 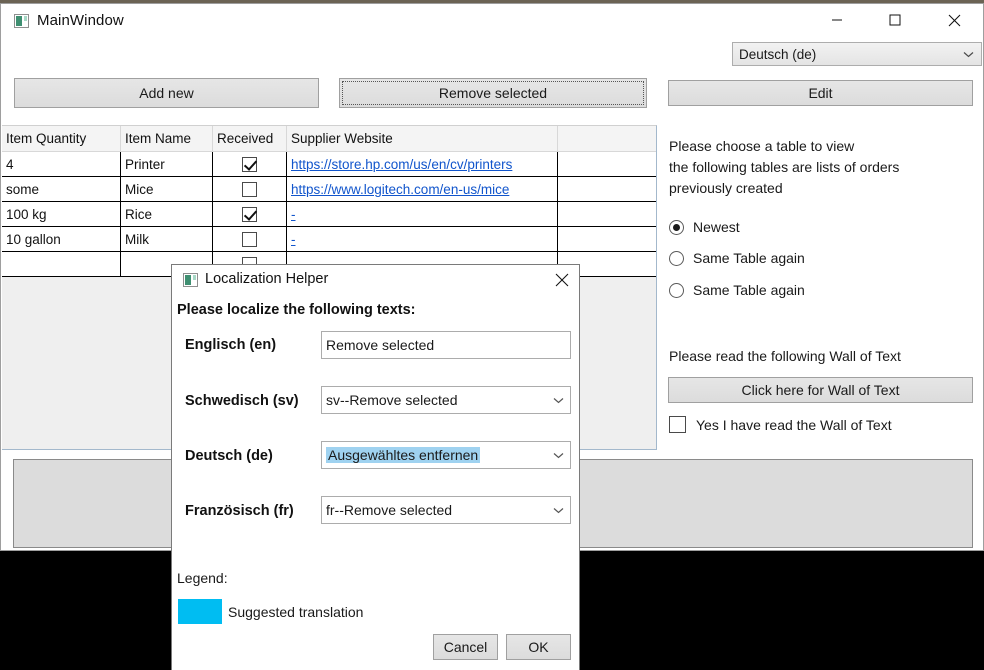 I want to click on wall-of-text-checkbox, so click(x=677, y=424).